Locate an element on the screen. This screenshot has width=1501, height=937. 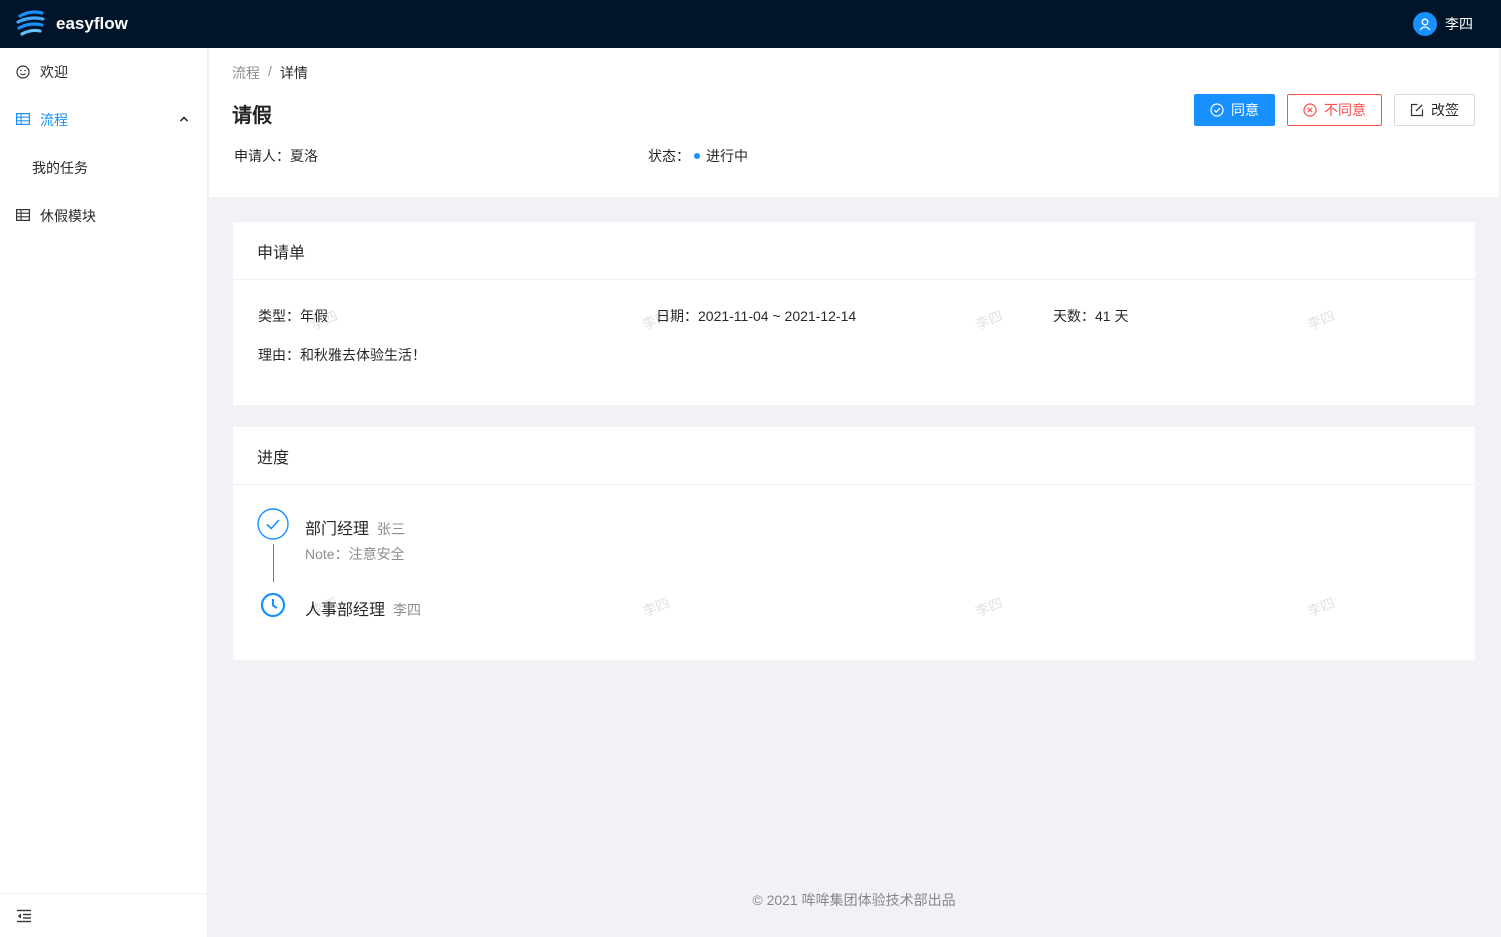
leave-date-value: 2021-11-04 ~ 2021-12-14 is located at coordinates (777, 316).